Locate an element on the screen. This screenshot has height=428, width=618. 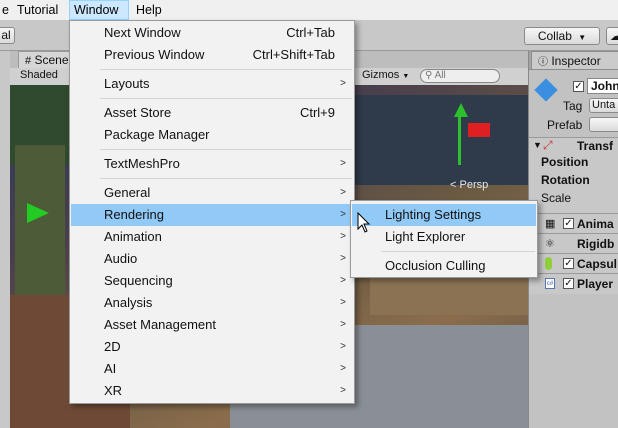
capsule-collider-component: ✓ Capsul is located at coordinates (573, 263).